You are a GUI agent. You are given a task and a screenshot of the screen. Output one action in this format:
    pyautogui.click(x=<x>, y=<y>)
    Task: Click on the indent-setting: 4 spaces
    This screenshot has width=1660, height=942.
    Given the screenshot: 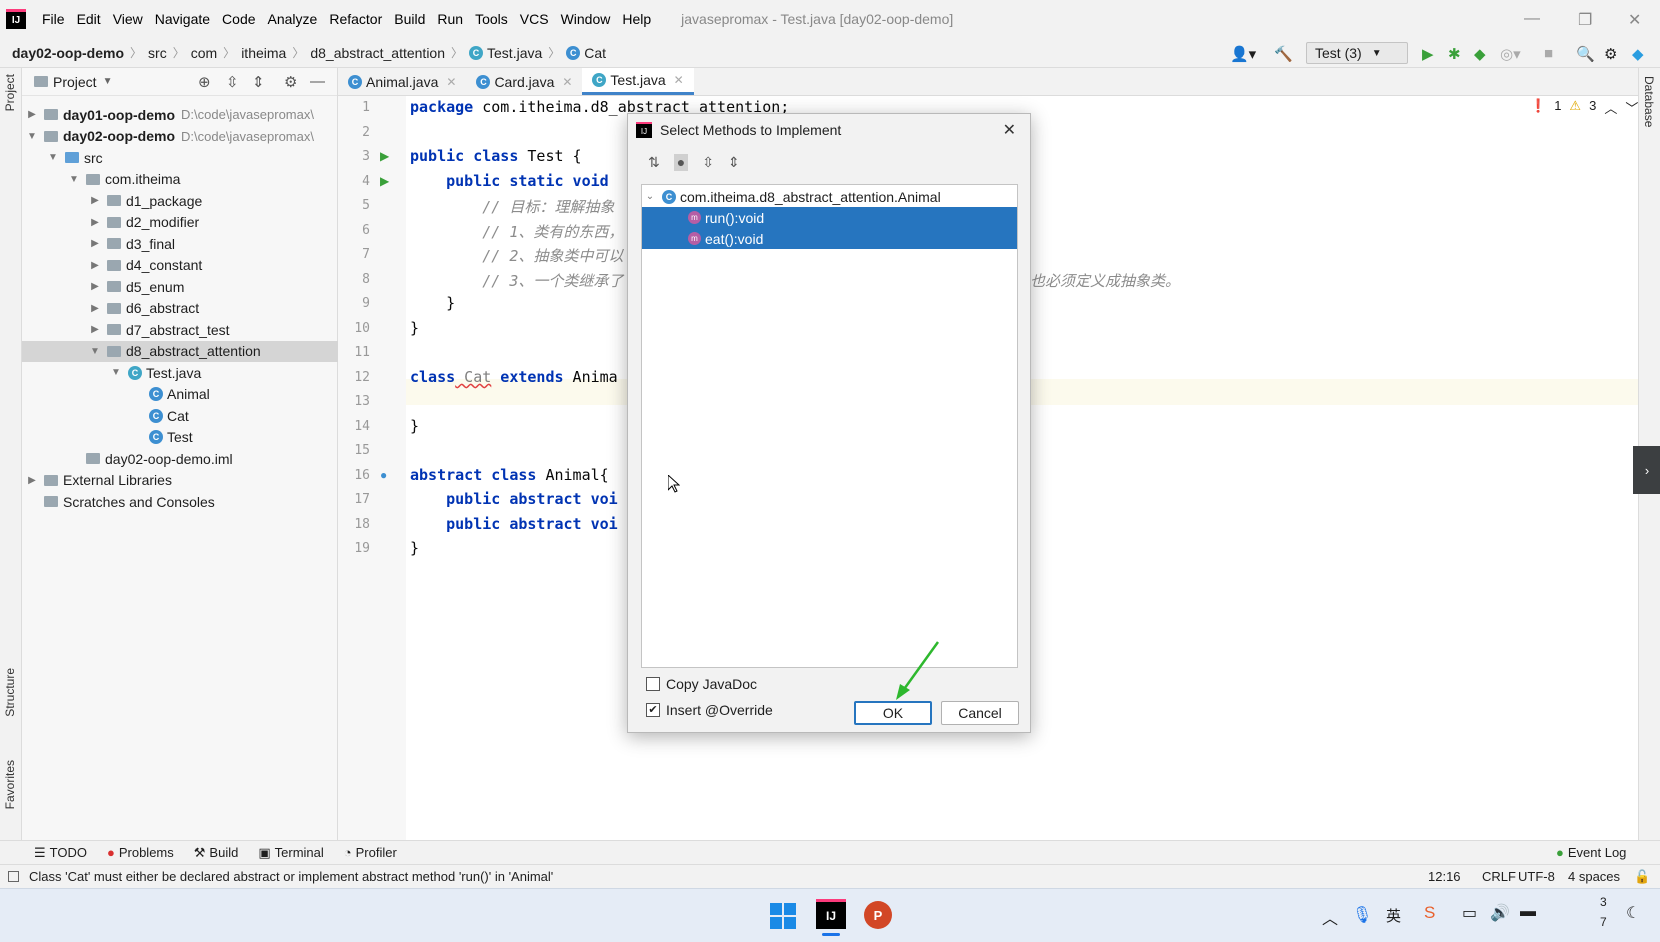 What is the action you would take?
    pyautogui.click(x=1594, y=876)
    